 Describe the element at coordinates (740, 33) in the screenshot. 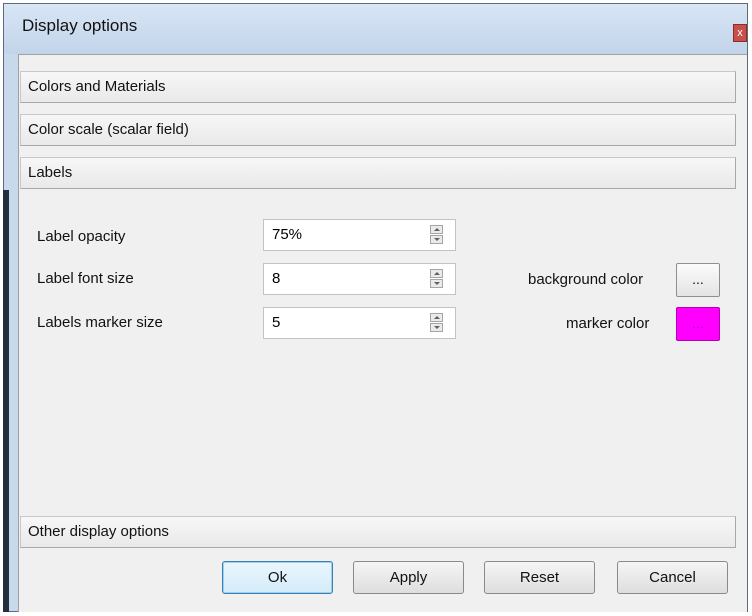

I see `close-icon: x` at that location.